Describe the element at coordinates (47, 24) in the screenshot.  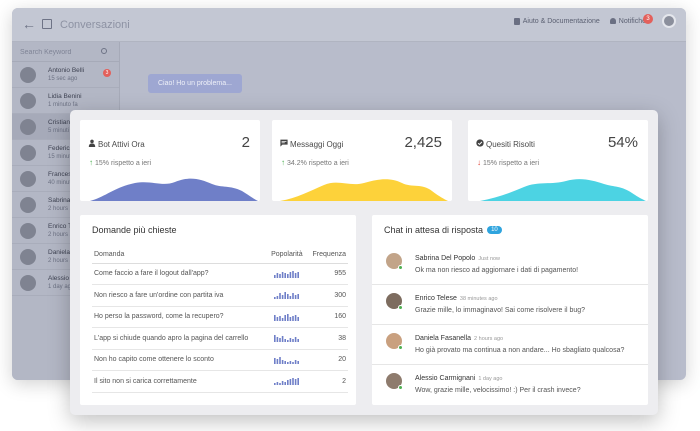
I see `expand-icon` at that location.